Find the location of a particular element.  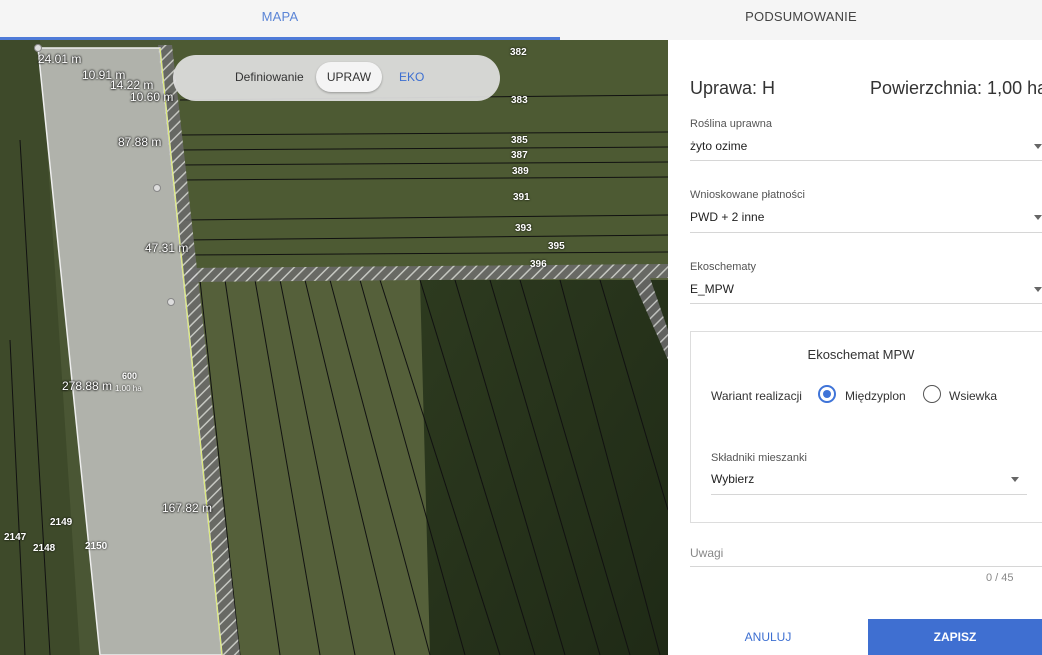

skladniki-label: Składniki mieszanki is located at coordinates (759, 458).